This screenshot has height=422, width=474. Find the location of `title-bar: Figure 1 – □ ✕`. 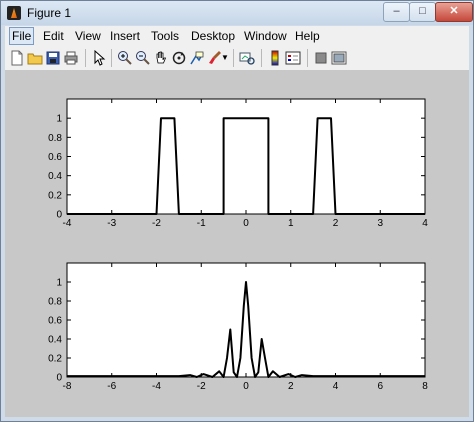

title-bar: Figure 1 – □ ✕ is located at coordinates (237, 13).